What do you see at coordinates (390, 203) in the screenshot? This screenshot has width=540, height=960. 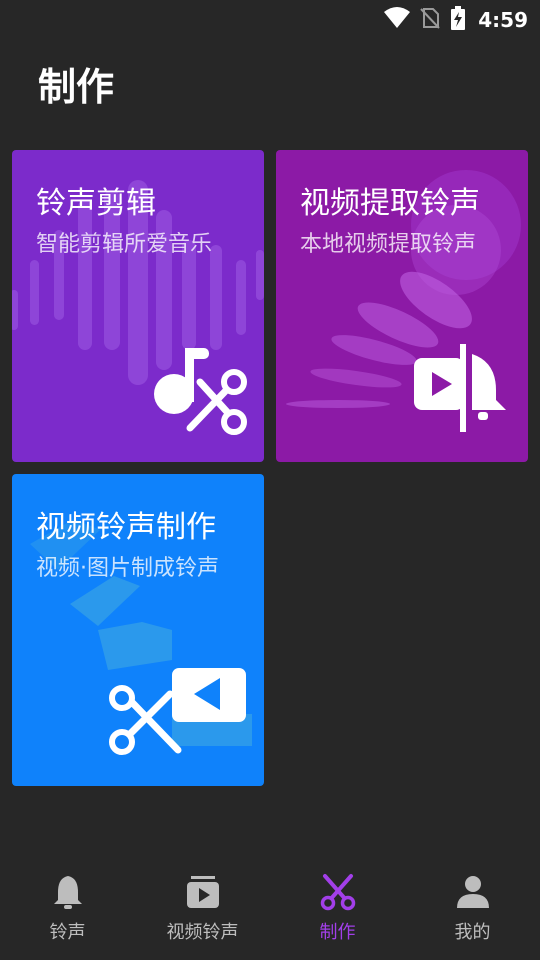 I see `card-title: 视频提取铃声` at bounding box center [390, 203].